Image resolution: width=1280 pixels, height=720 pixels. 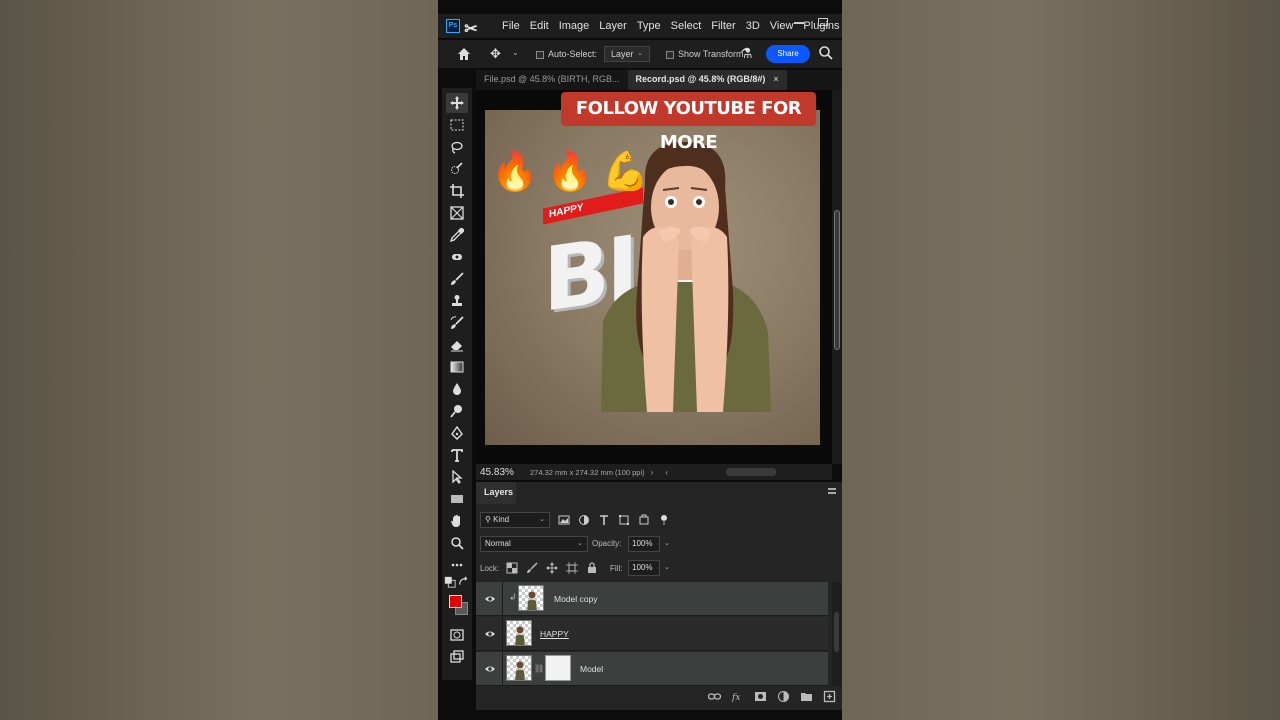 What do you see at coordinates (457, 103) in the screenshot?
I see `move-tool` at bounding box center [457, 103].